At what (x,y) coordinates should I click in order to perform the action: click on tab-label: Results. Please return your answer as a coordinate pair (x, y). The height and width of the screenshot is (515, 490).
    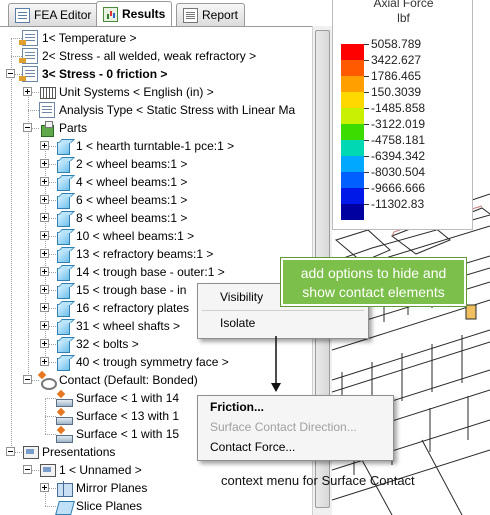
    Looking at the image, I should click on (144, 14).